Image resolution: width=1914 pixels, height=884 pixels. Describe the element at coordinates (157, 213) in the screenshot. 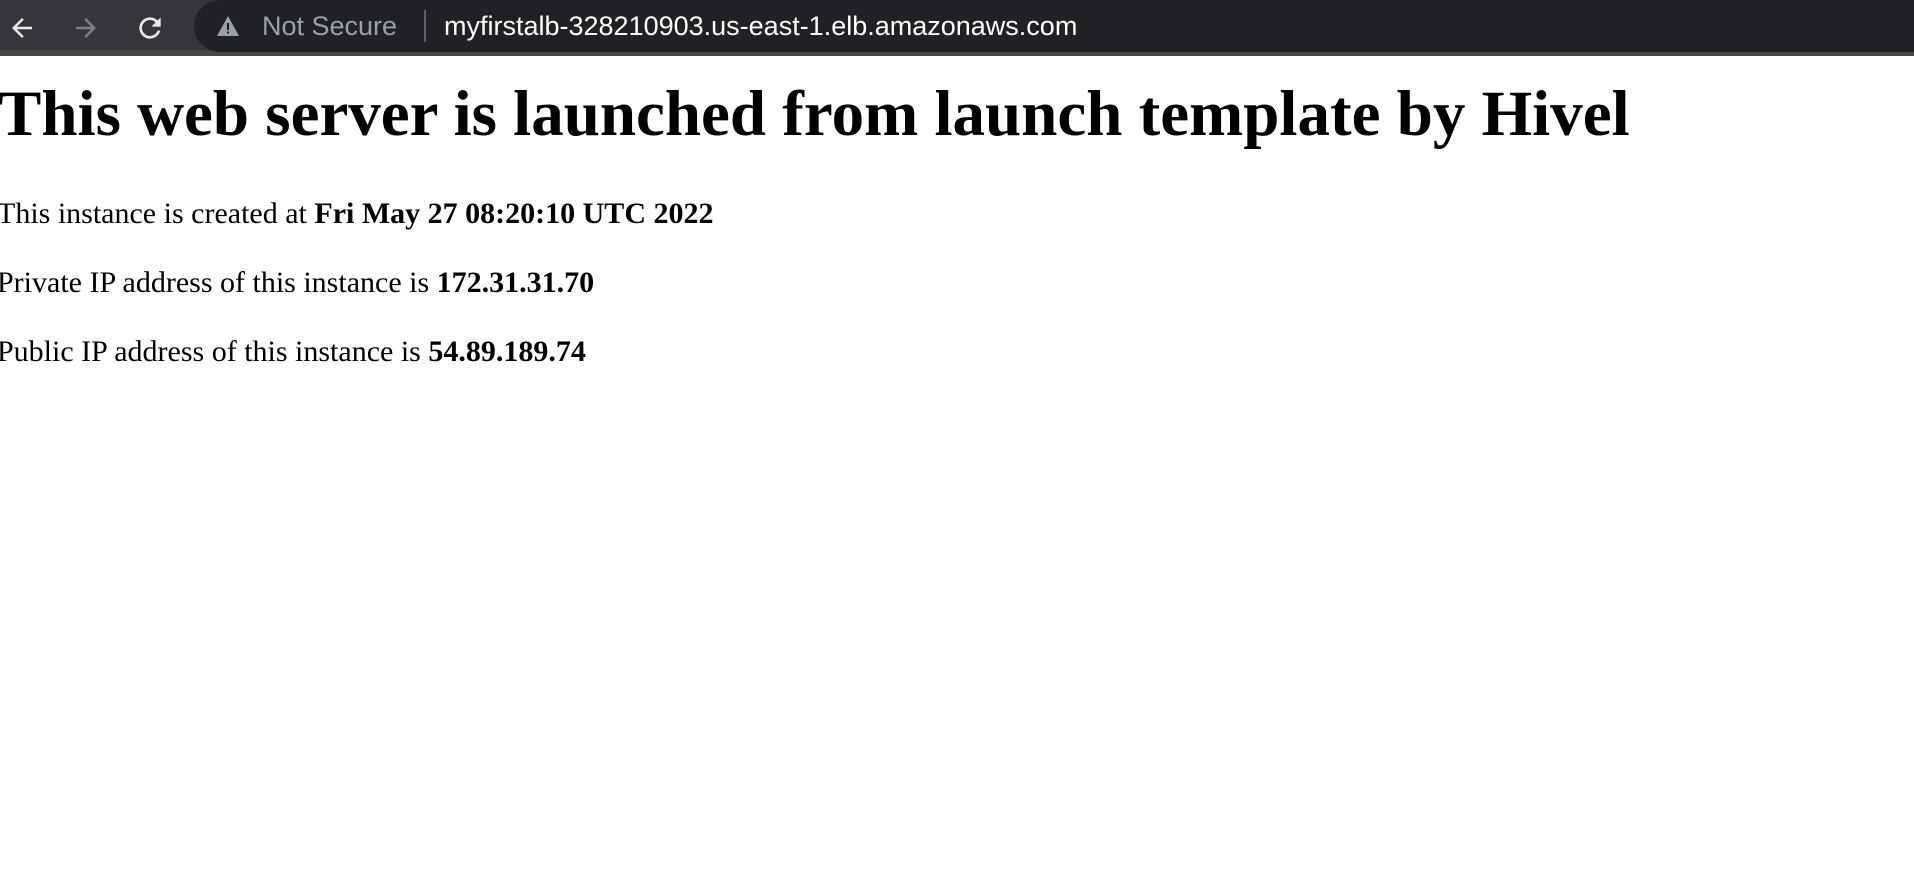

I see `creation-time-label: This instance is created at` at that location.